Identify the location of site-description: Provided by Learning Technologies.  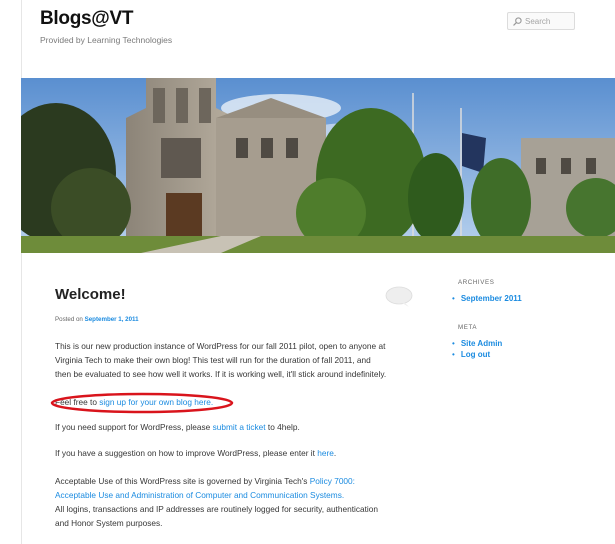
(106, 40).